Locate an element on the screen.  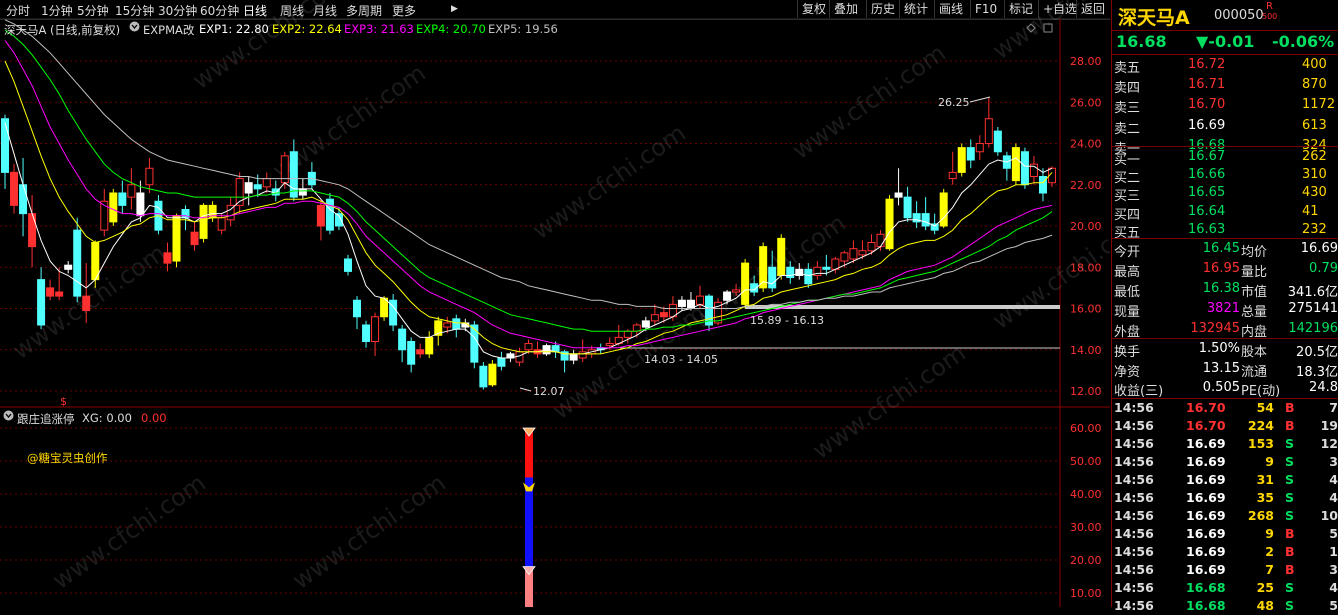
sell-price: 16.72 is located at coordinates (1207, 64).